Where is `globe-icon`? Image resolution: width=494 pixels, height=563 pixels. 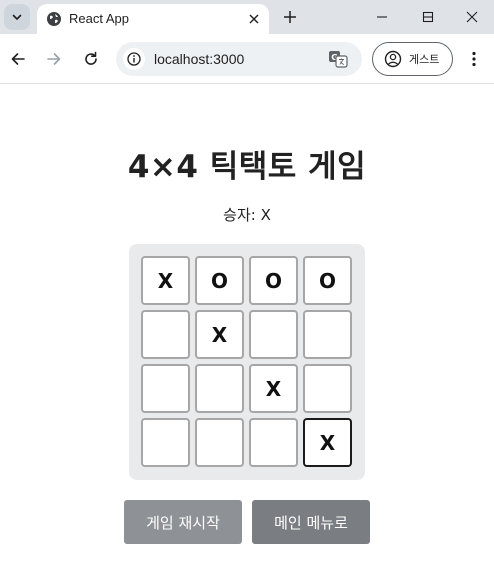
globe-icon is located at coordinates (54, 19).